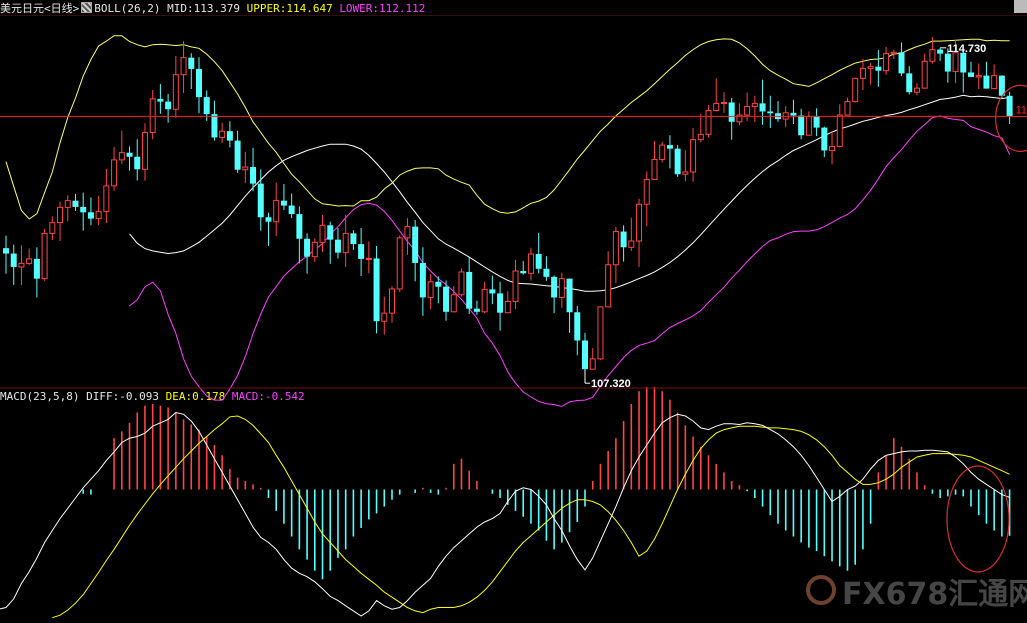  What do you see at coordinates (934, 594) in the screenshot?
I see `watermark-text: FX678汇通网` at bounding box center [934, 594].